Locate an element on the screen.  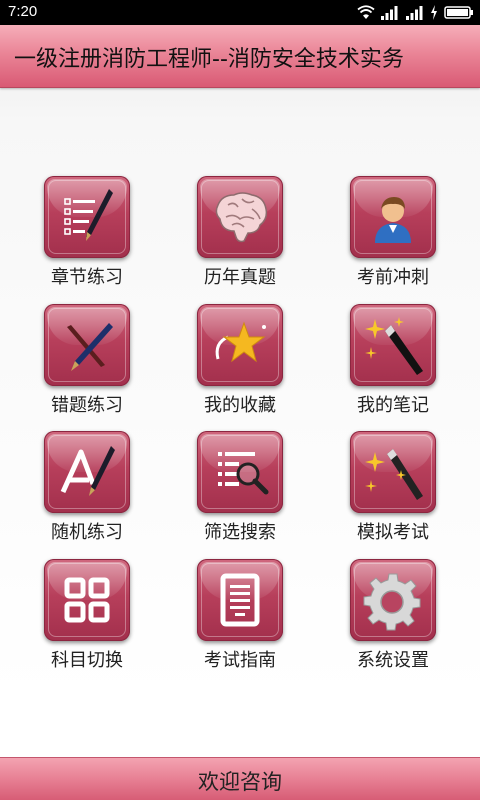
menu-item-label: 随机练习 is located at coordinates (87, 532).